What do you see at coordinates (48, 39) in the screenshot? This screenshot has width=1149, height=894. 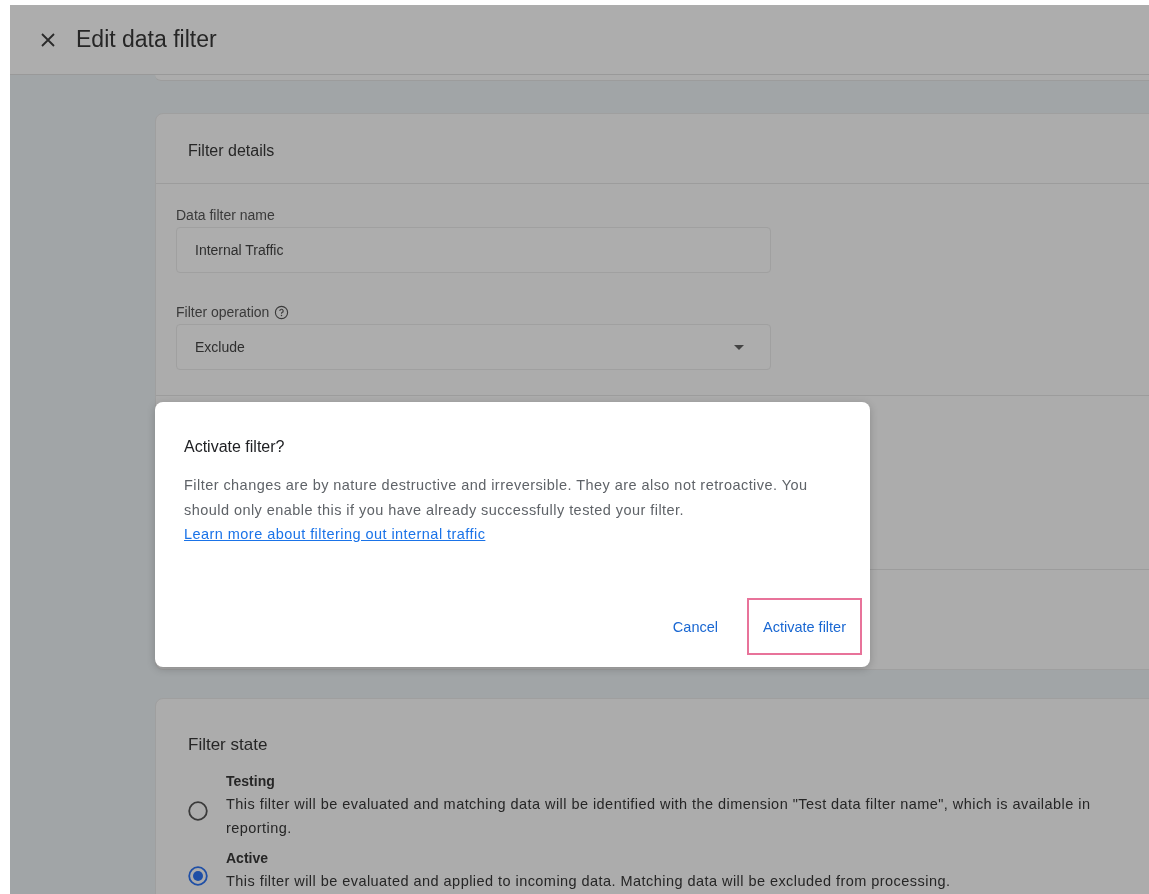 I see `close-icon` at bounding box center [48, 39].